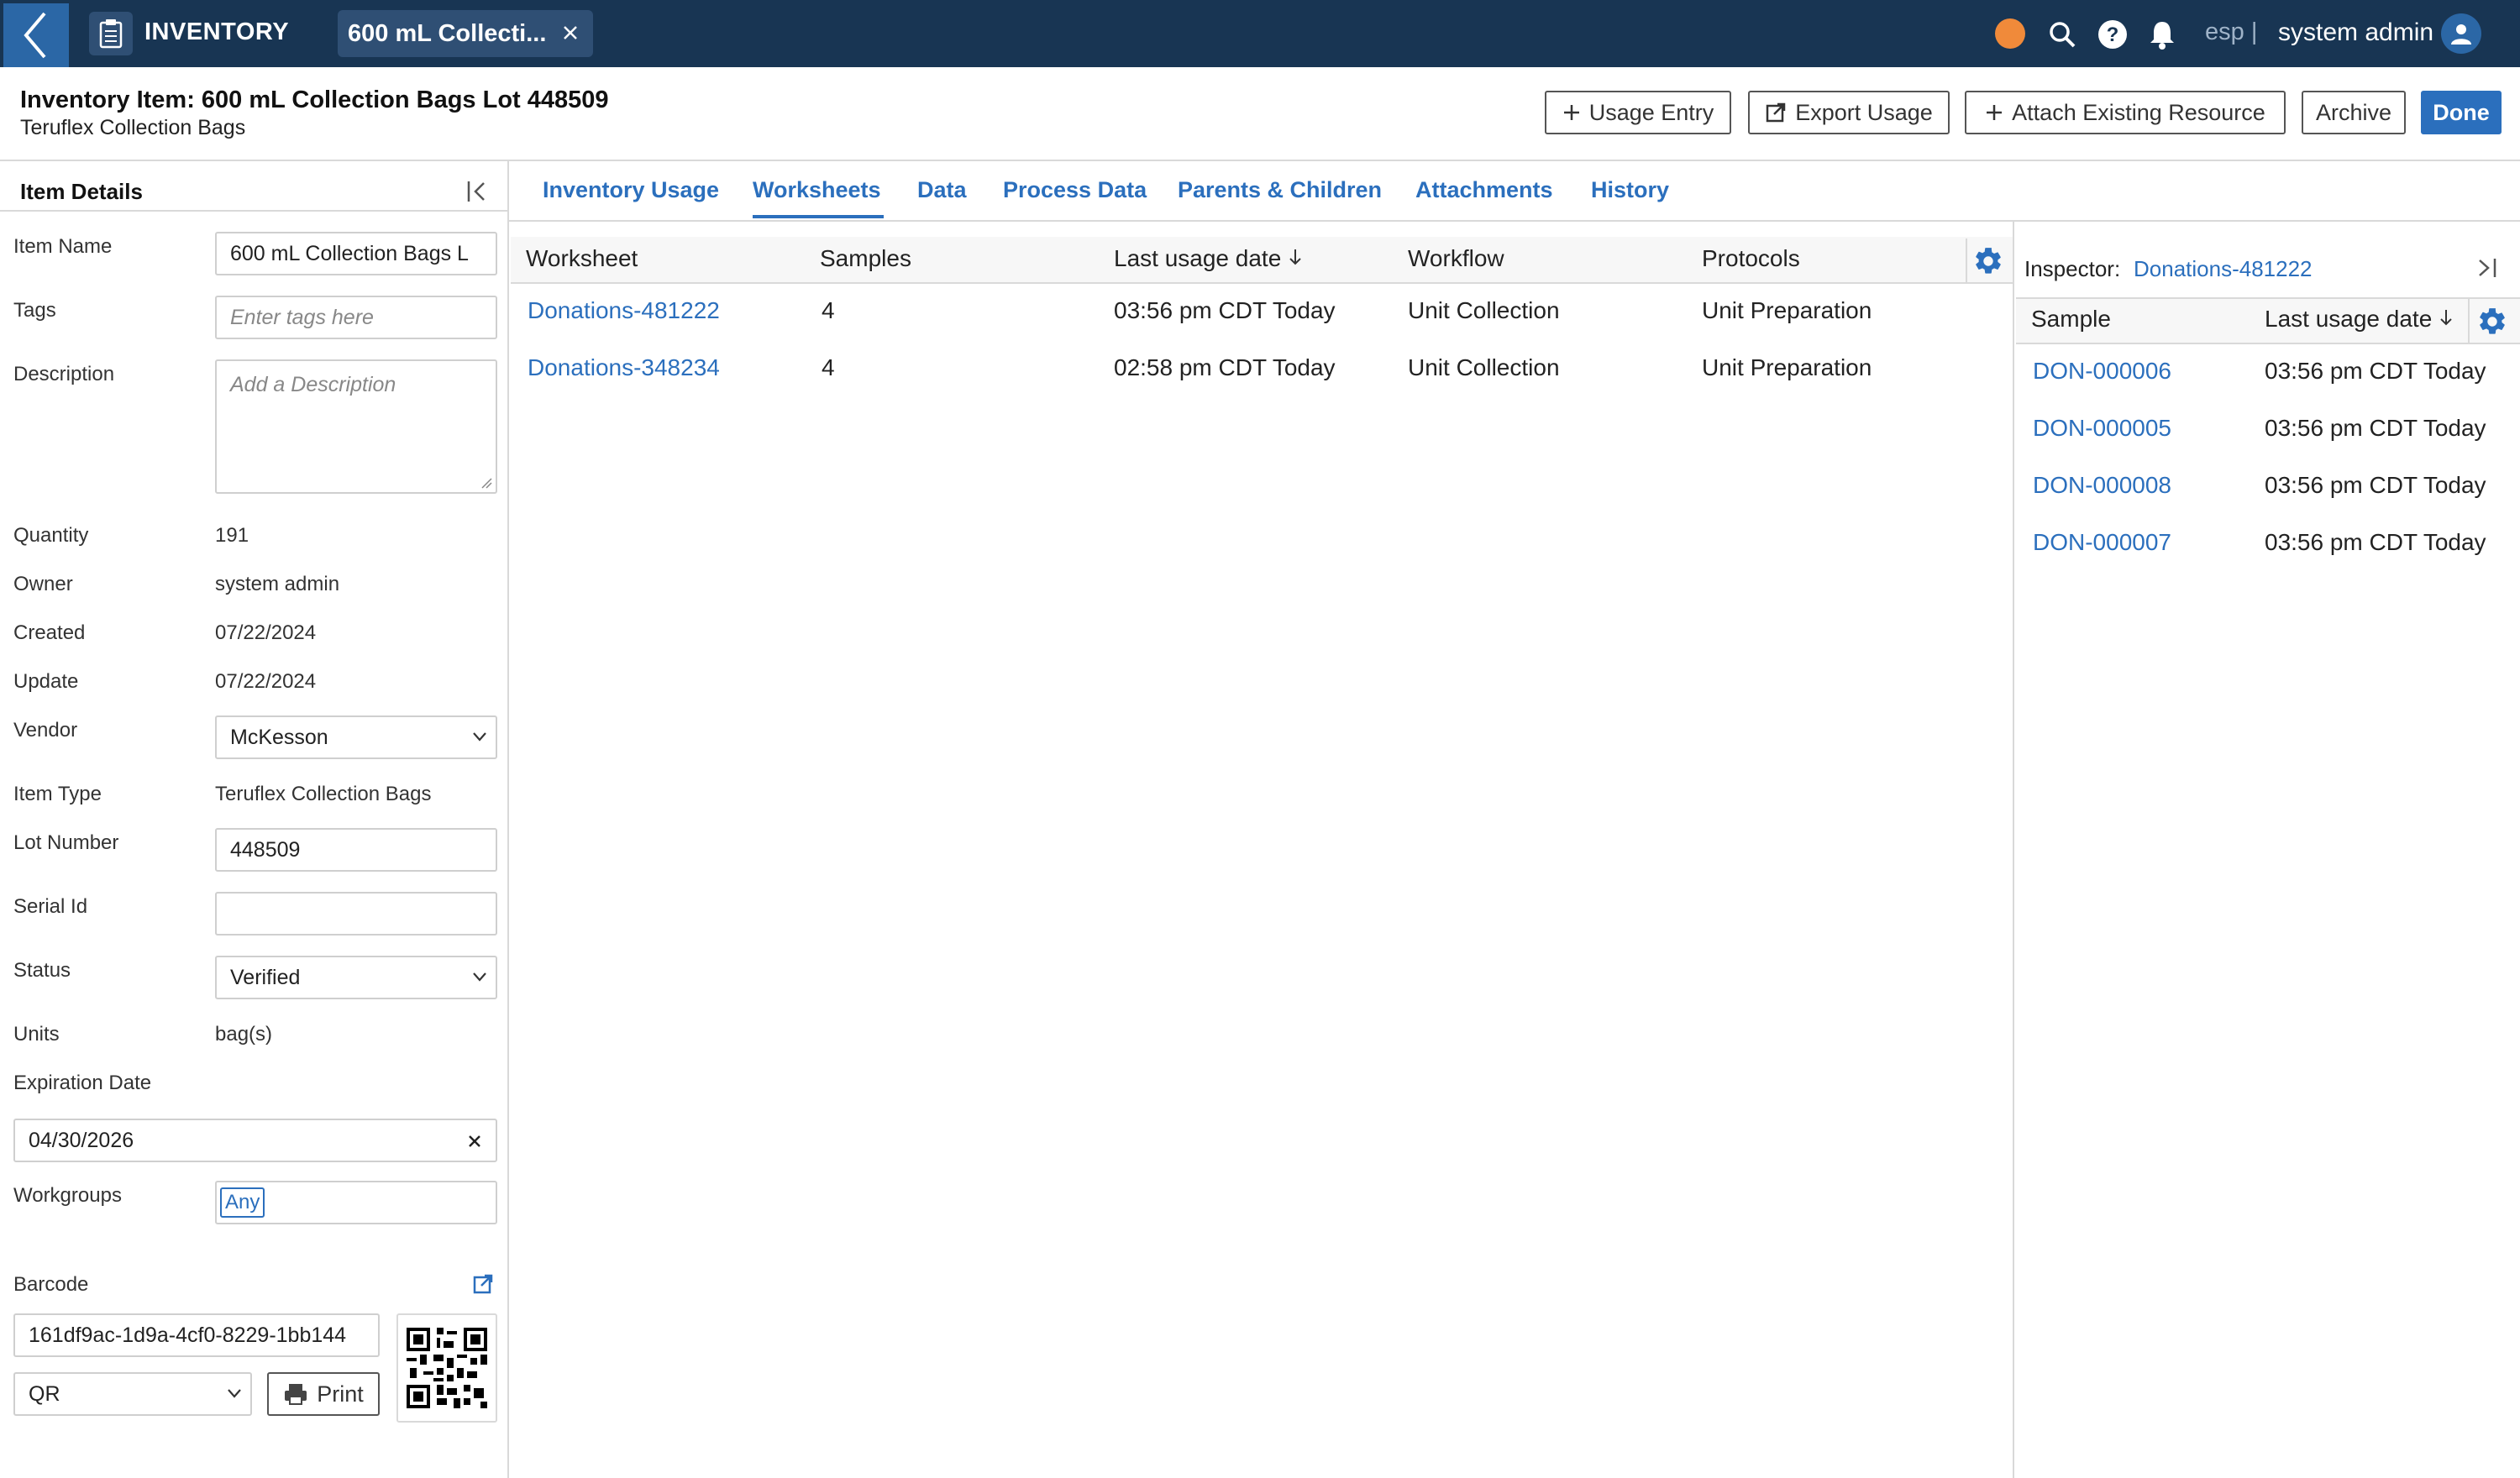 The image size is (2520, 1478). Describe the element at coordinates (1751, 258) in the screenshot. I see `column-header-protocols: Protocols` at that location.